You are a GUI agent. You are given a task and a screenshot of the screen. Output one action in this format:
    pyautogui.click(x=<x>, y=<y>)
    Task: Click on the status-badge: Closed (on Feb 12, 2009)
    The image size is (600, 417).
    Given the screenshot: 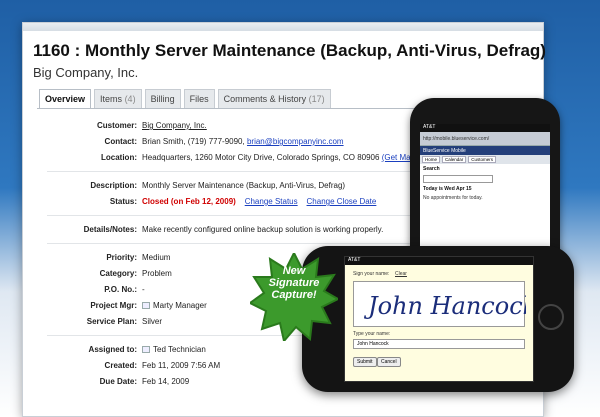 What is the action you would take?
    pyautogui.click(x=189, y=201)
    